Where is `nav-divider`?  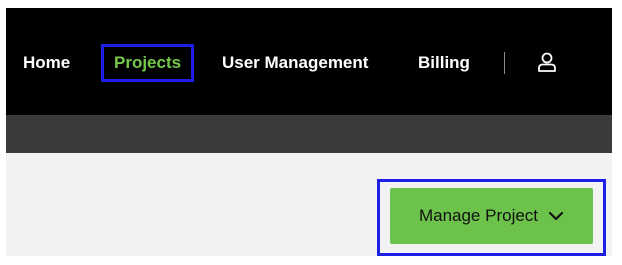
nav-divider is located at coordinates (504, 63).